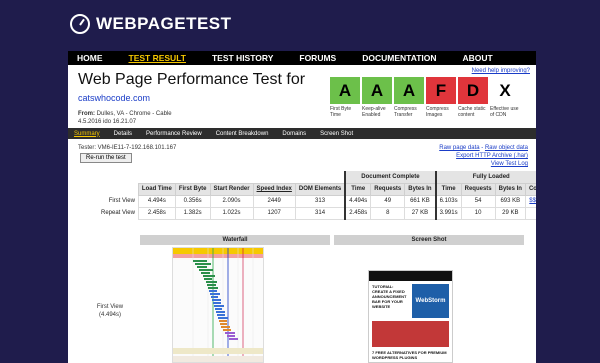 This screenshot has height=363, width=600. What do you see at coordinates (405, 112) in the screenshot?
I see `grade-label: Compress Transfer` at bounding box center [405, 112].